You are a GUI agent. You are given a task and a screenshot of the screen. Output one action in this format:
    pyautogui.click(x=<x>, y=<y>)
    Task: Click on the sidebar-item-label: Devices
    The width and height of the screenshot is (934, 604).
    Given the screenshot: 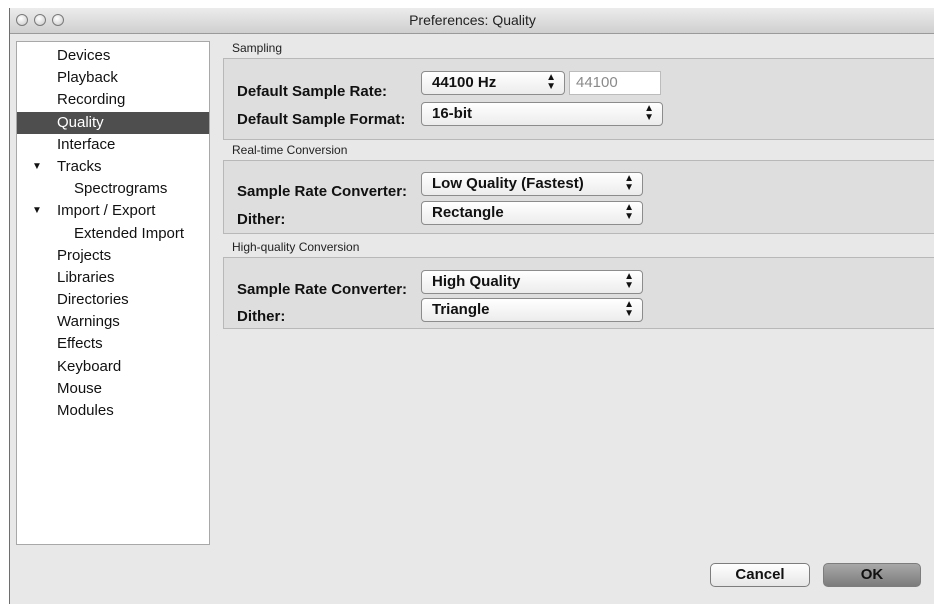 What is the action you would take?
    pyautogui.click(x=84, y=55)
    